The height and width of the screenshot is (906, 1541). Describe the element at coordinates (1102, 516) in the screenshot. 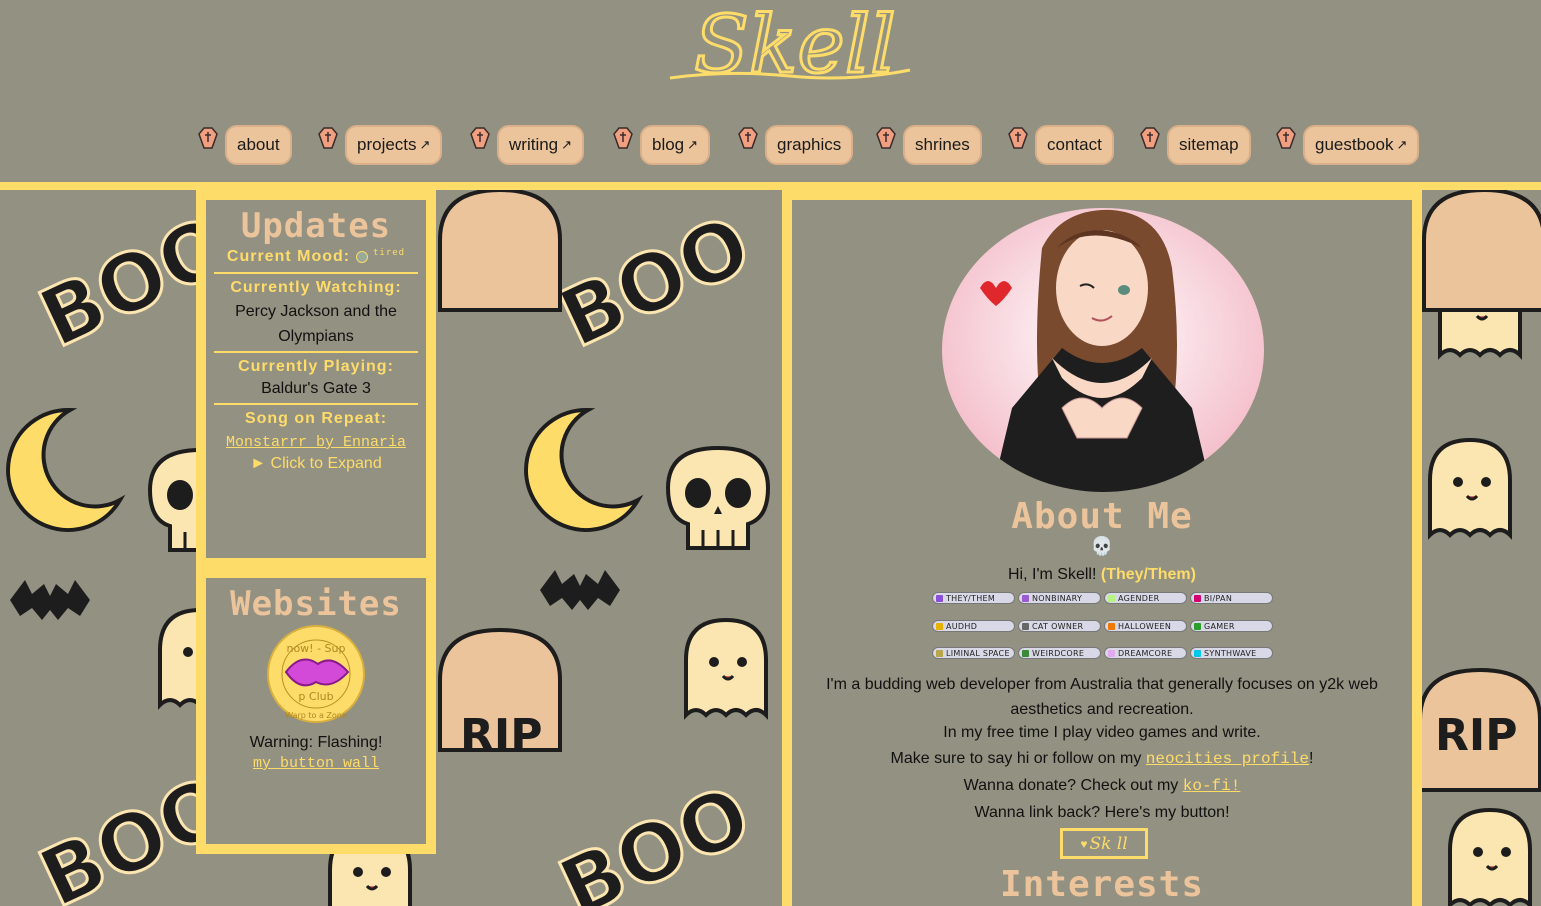

I see `about-heading: About Me` at that location.